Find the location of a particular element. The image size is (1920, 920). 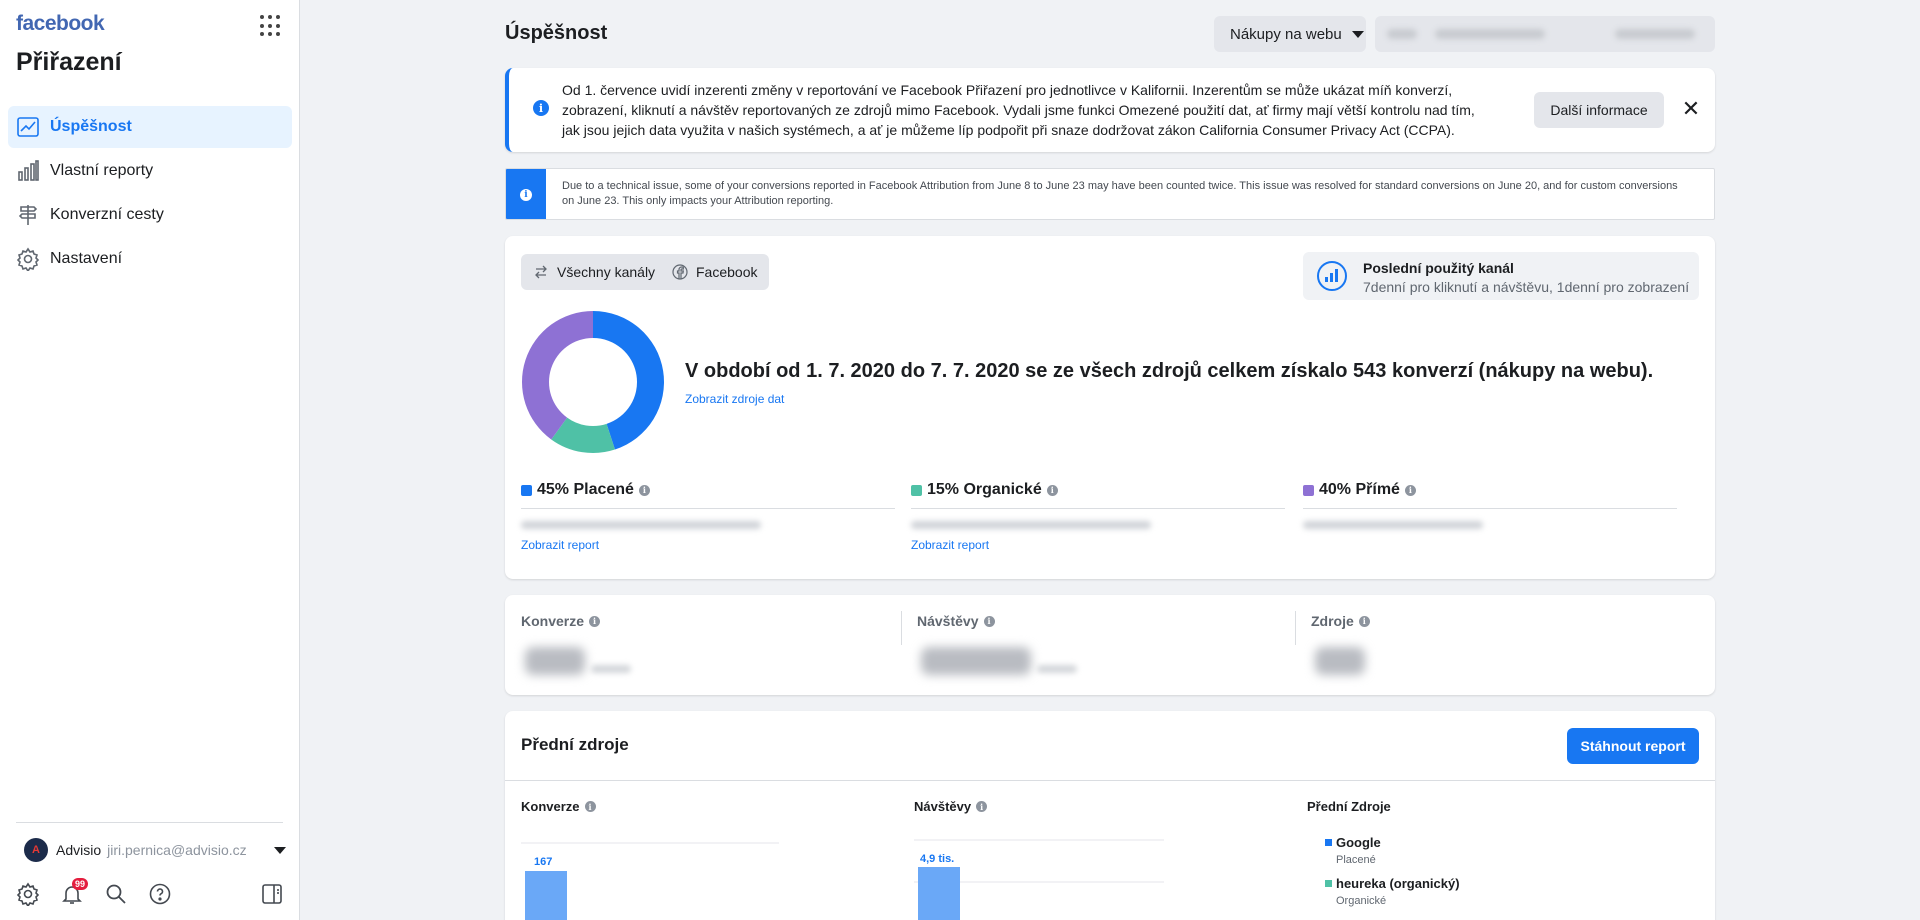

source-type: Placené is located at coordinates (1356, 860).